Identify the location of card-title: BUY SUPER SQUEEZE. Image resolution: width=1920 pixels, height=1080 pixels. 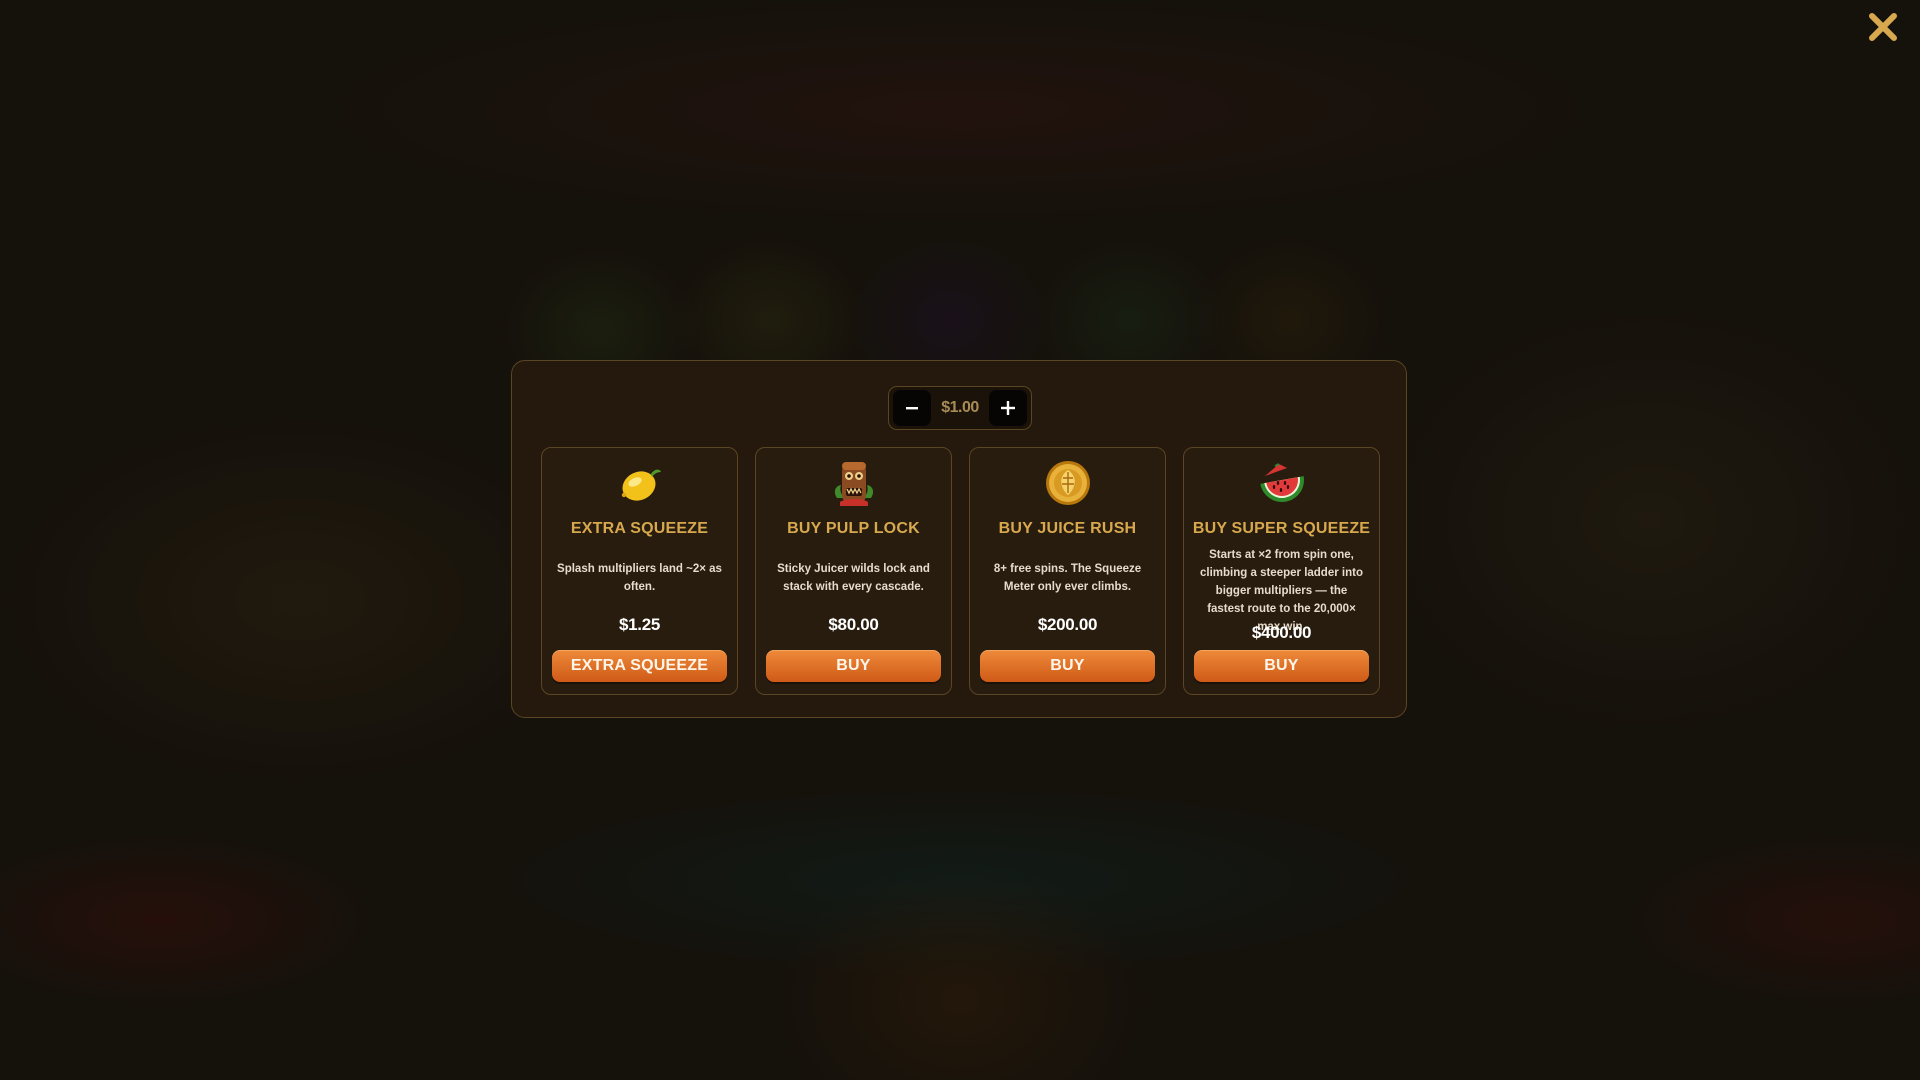
(1281, 528).